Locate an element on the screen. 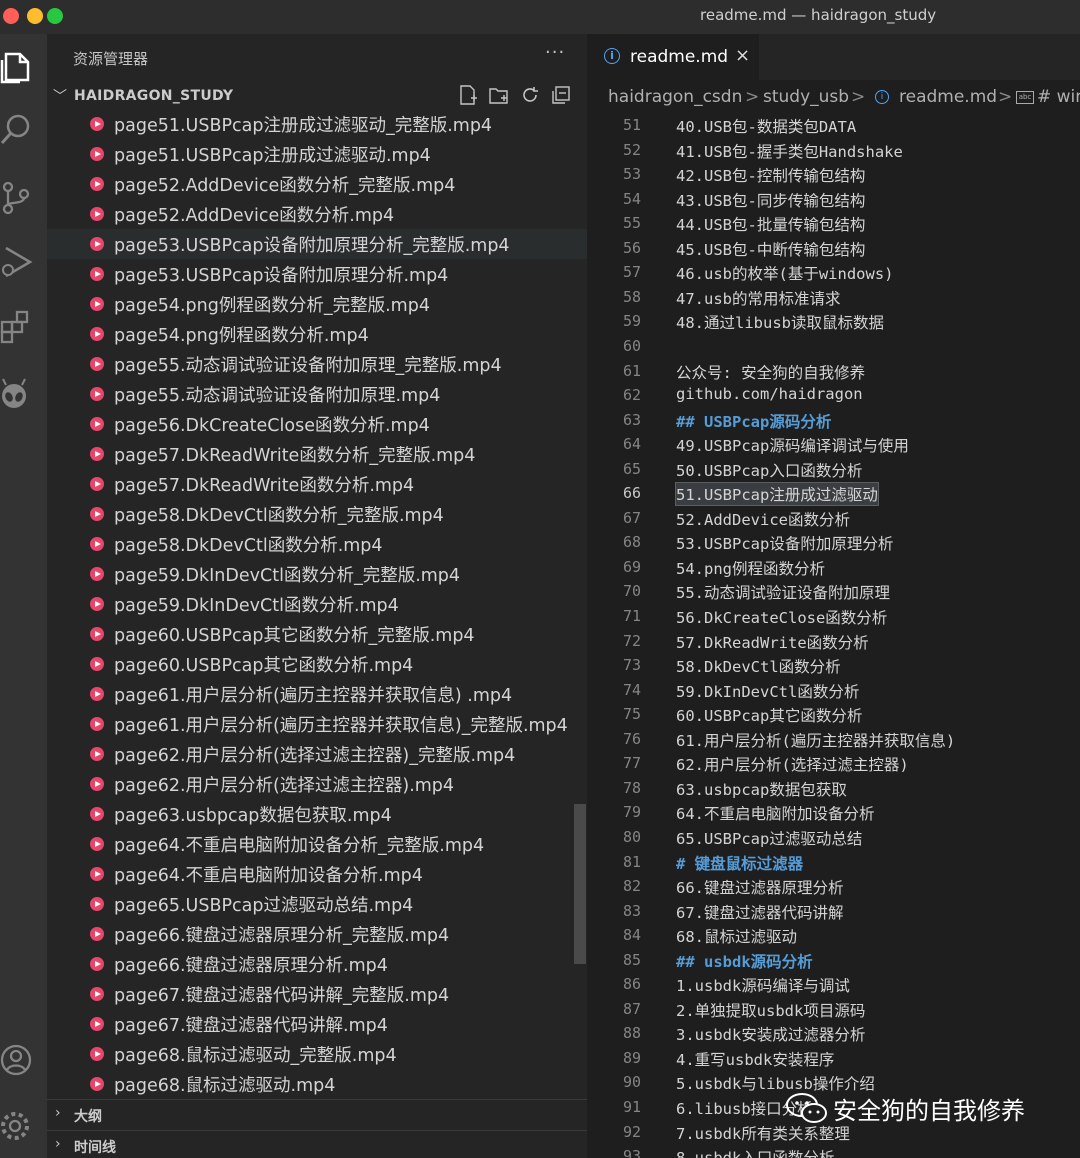 Image resolution: width=1080 pixels, height=1158 pixels. close-window-button is located at coordinates (11, 16).